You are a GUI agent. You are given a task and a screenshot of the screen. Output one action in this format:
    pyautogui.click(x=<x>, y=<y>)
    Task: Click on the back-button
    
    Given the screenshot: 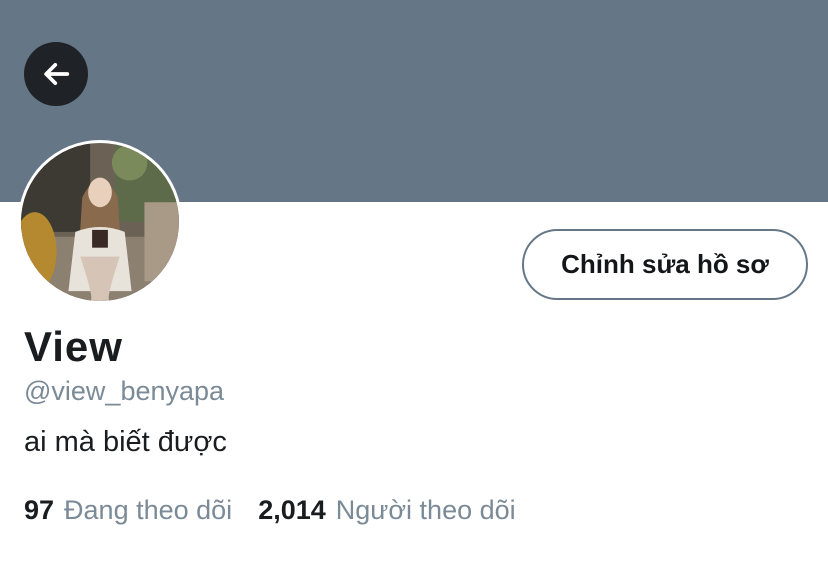 What is the action you would take?
    pyautogui.click(x=56, y=74)
    